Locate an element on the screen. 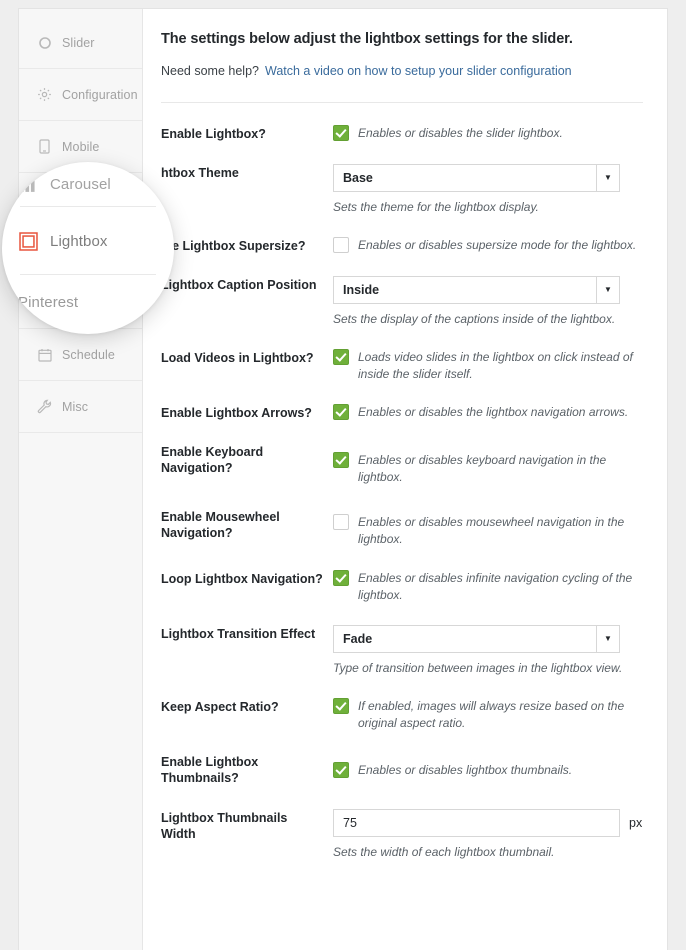  select-value: Fade is located at coordinates (358, 639).